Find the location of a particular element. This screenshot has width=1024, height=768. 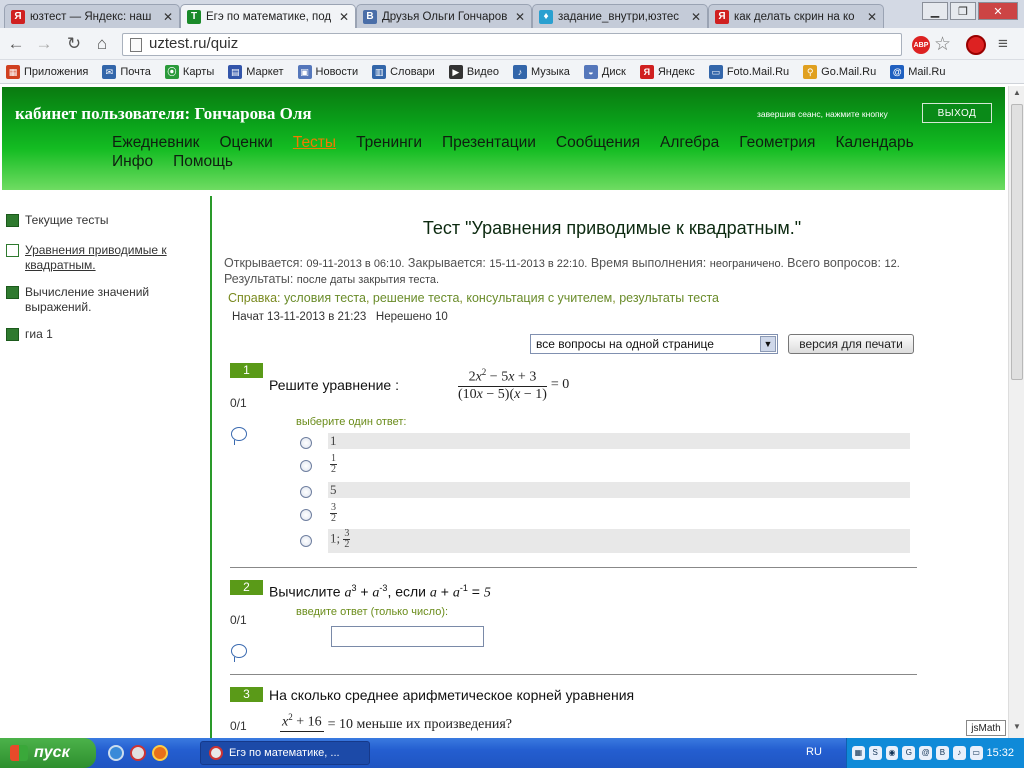

scroll-down-icon: ▼ is located at coordinates (1017, 728).